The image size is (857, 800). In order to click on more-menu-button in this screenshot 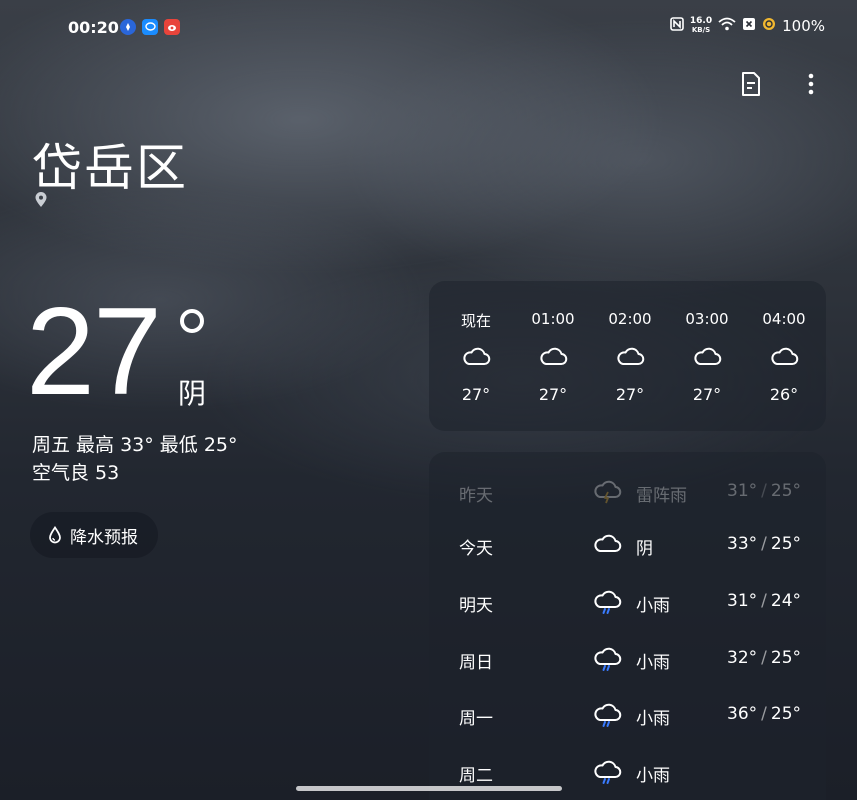, I will do `click(811, 84)`.